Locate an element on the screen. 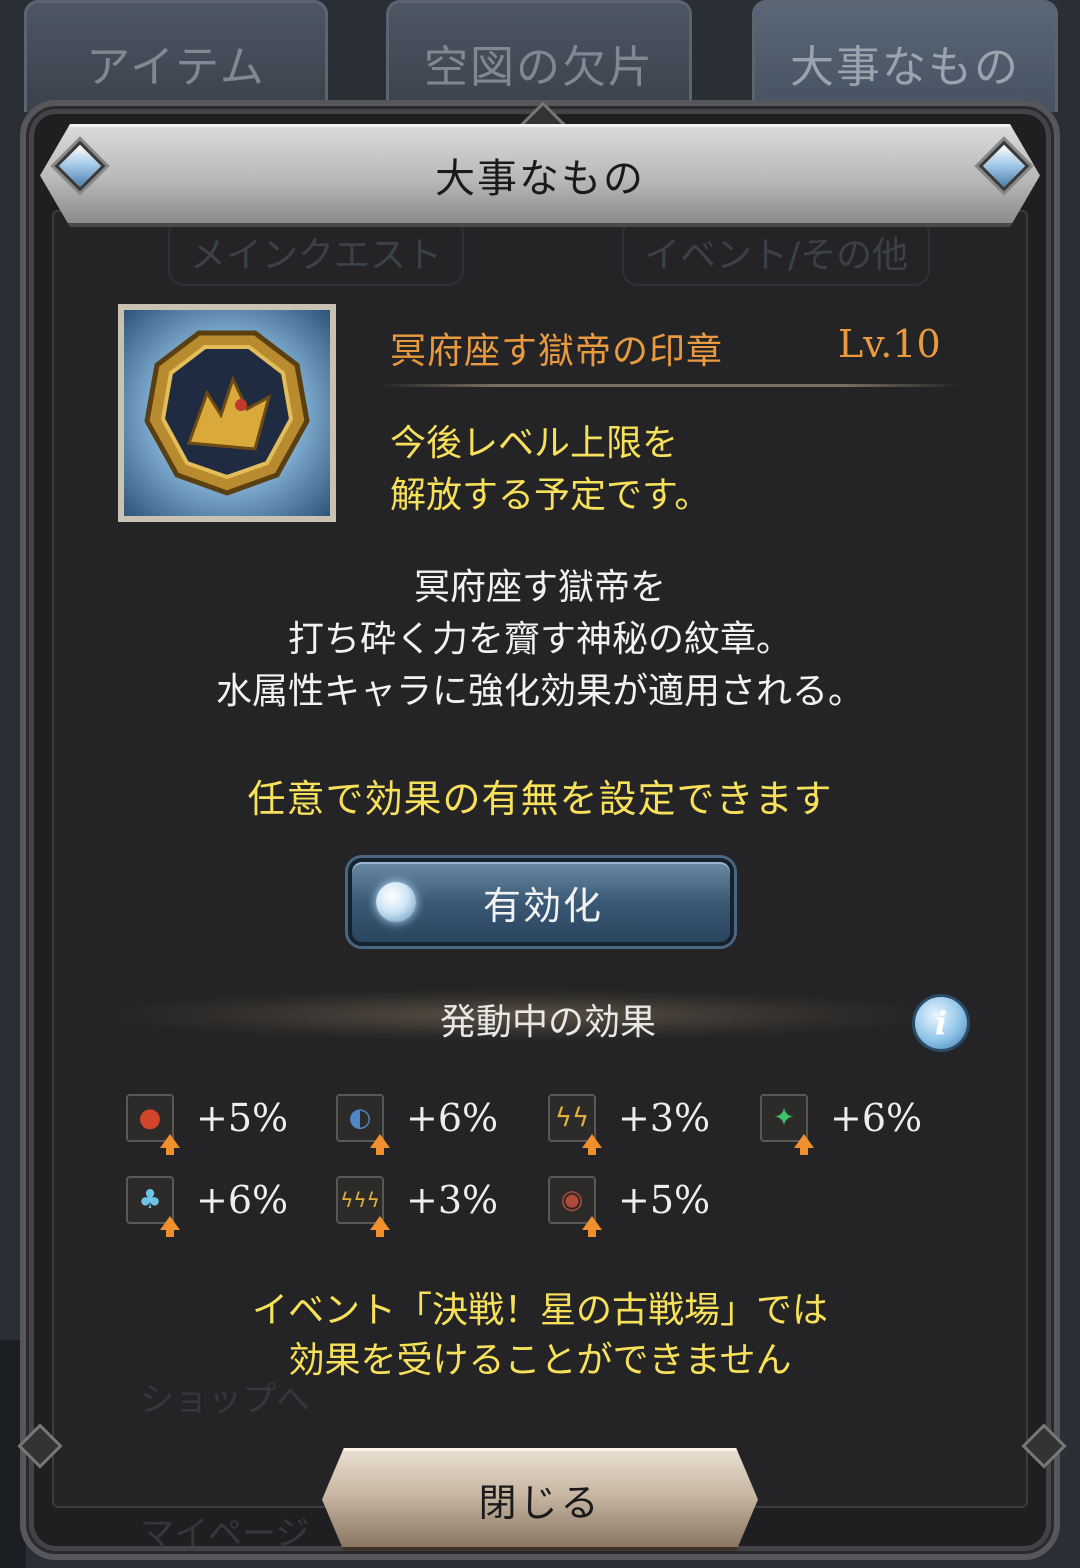 Image resolution: width=1080 pixels, height=1568 pixels. effect-item: ◉ +5% is located at coordinates (629, 1204).